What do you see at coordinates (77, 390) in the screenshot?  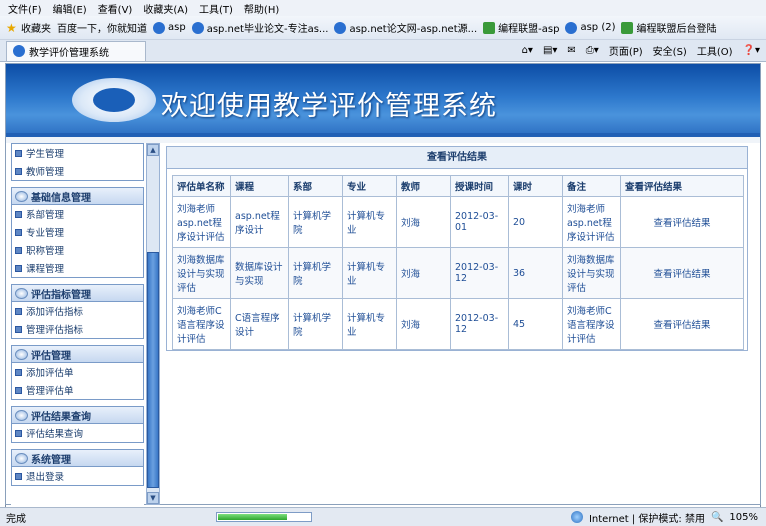 I see `sidebar-item-manage-evaluations: 管理评估单` at bounding box center [77, 390].